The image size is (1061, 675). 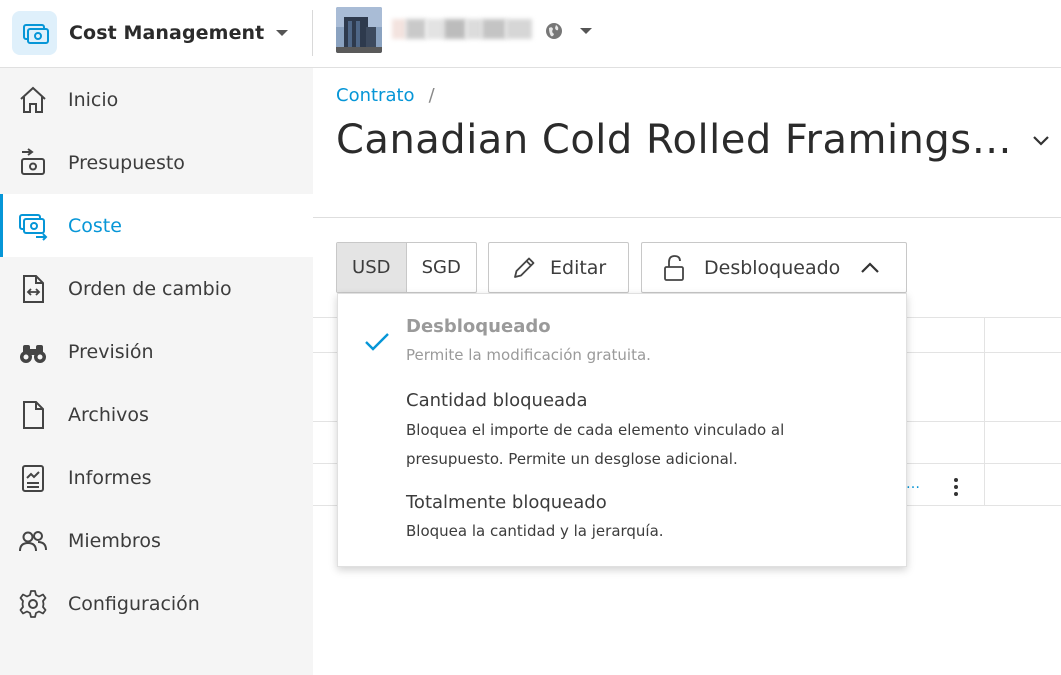 What do you see at coordinates (108, 414) in the screenshot?
I see `sidebar-item-label: Archivos` at bounding box center [108, 414].